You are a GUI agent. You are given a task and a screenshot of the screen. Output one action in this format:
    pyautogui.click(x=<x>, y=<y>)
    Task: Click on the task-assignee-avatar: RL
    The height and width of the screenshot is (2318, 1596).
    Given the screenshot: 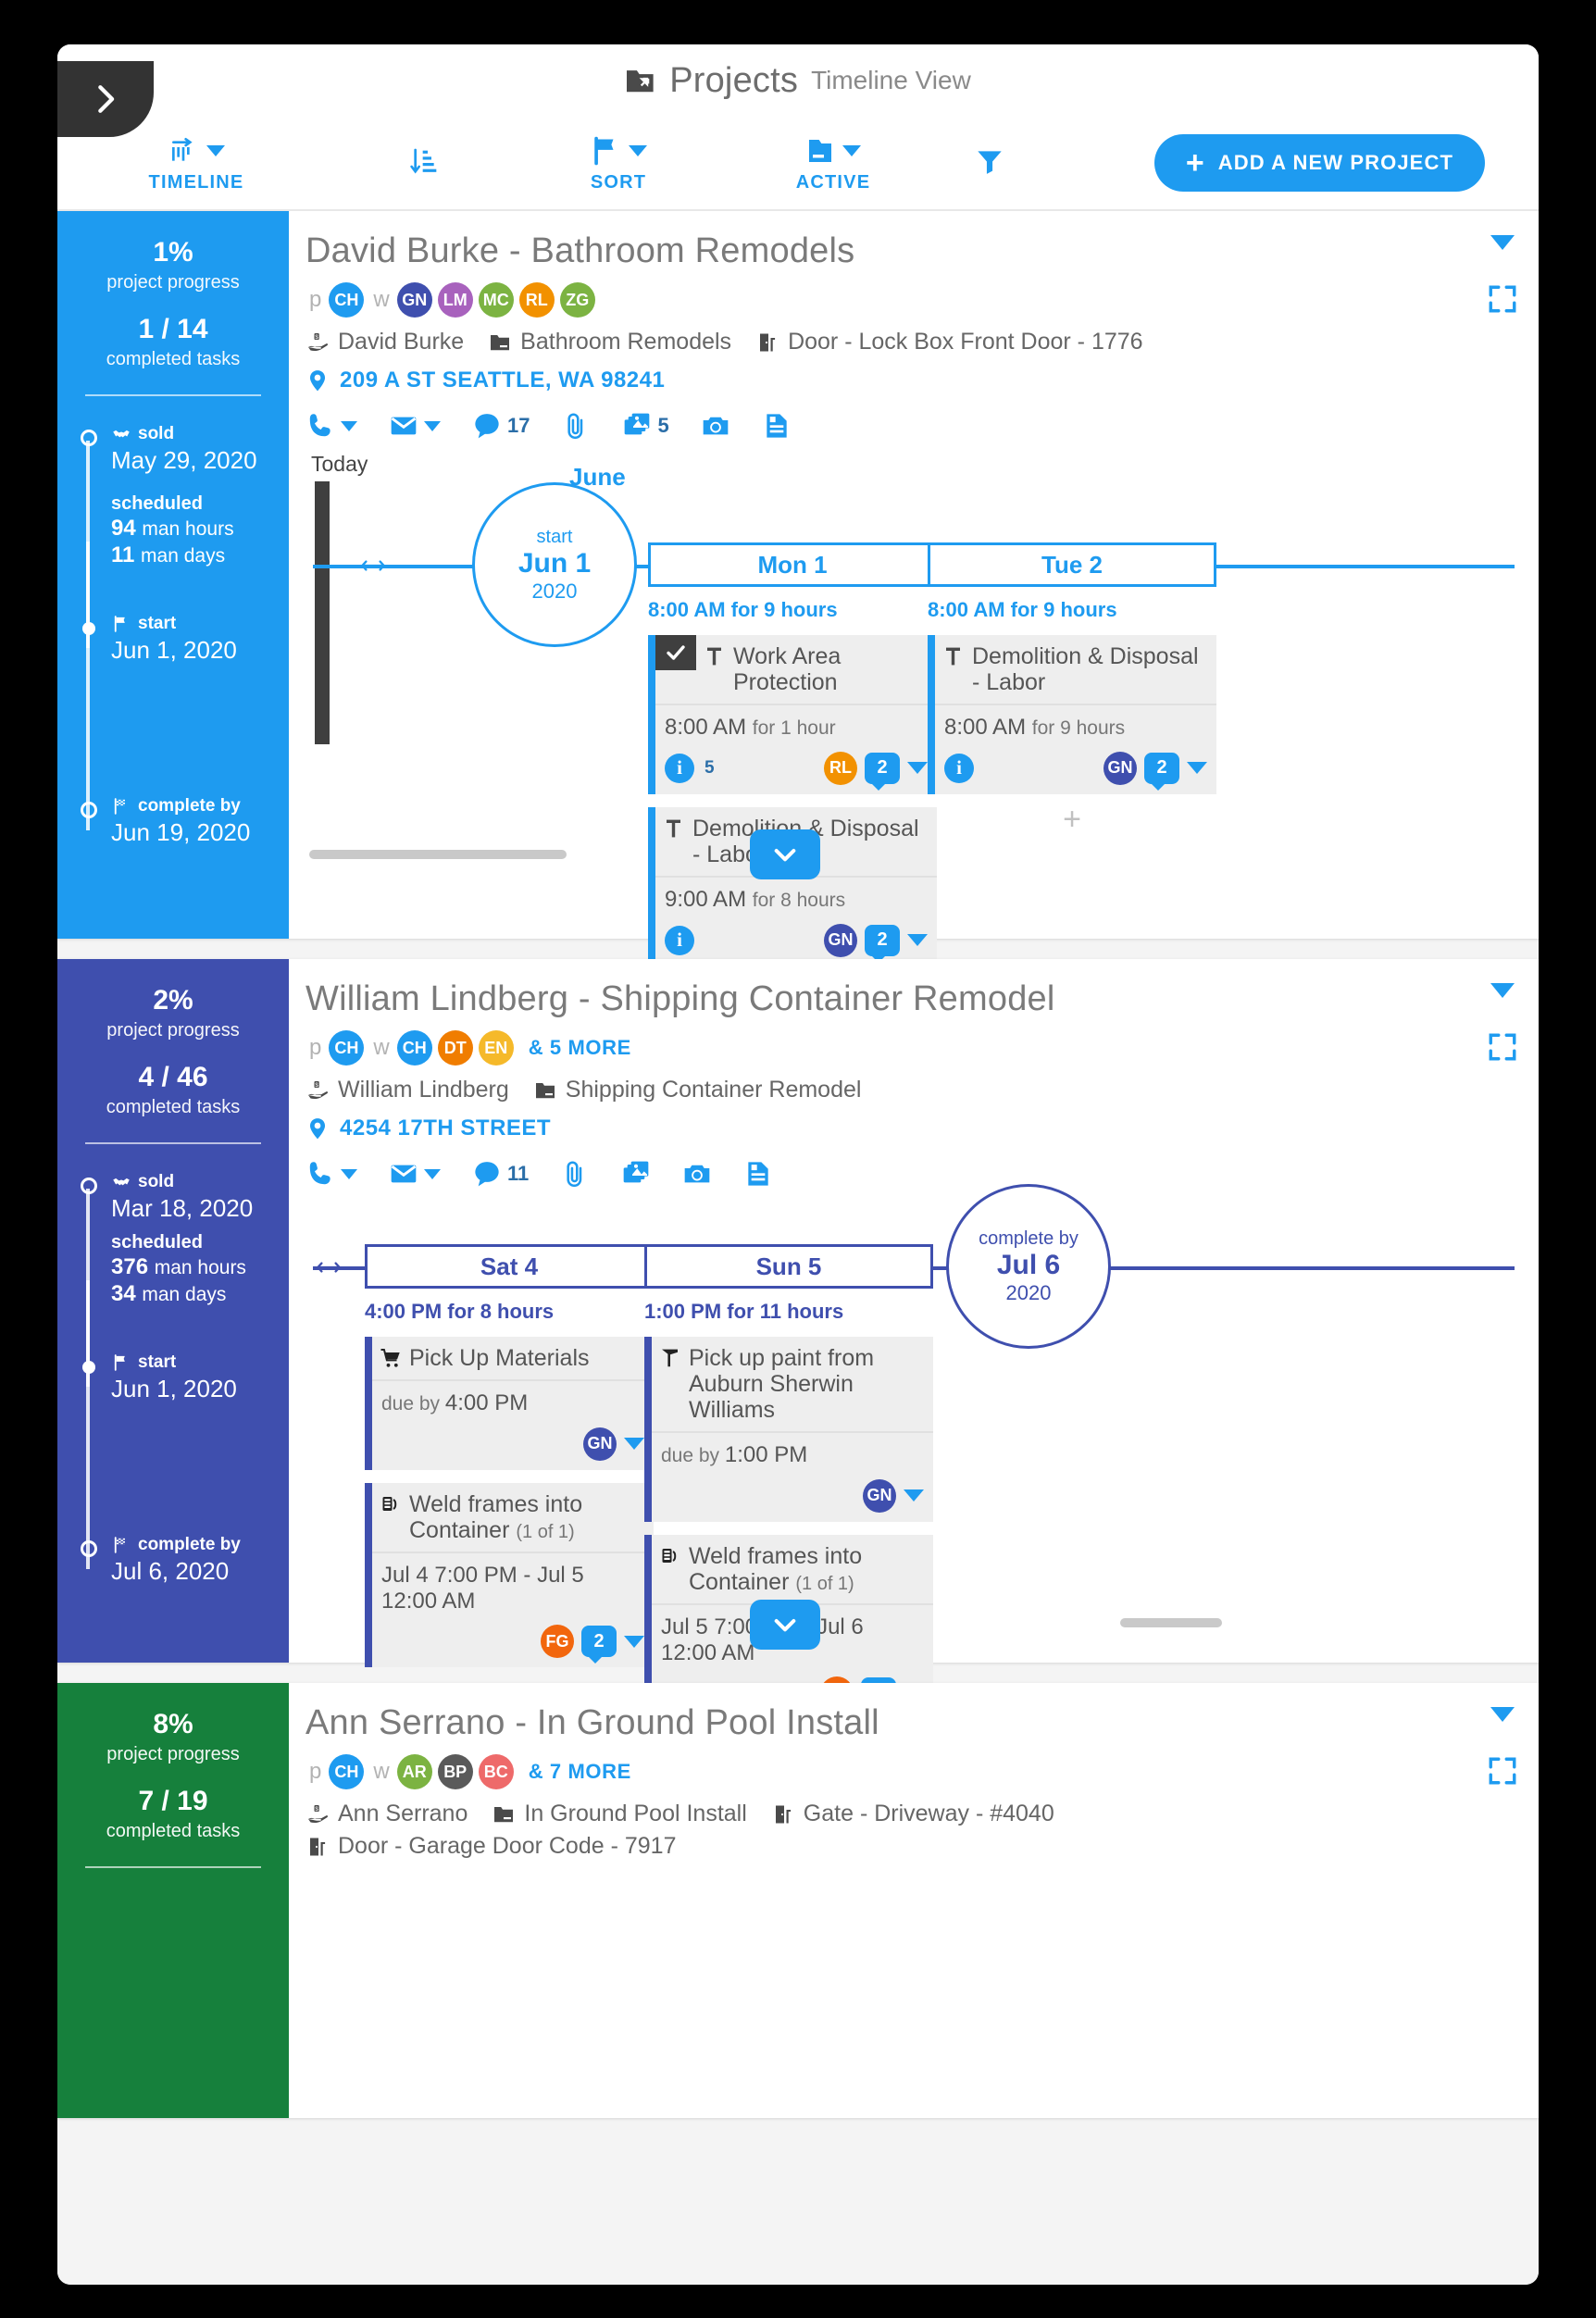 What is the action you would take?
    pyautogui.click(x=840, y=768)
    